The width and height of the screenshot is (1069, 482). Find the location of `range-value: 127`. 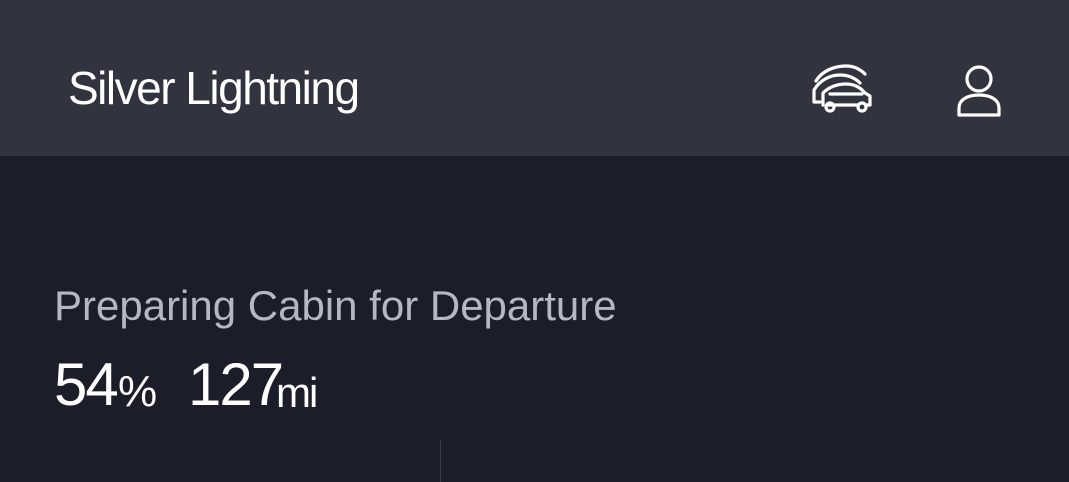

range-value: 127 is located at coordinates (236, 384).